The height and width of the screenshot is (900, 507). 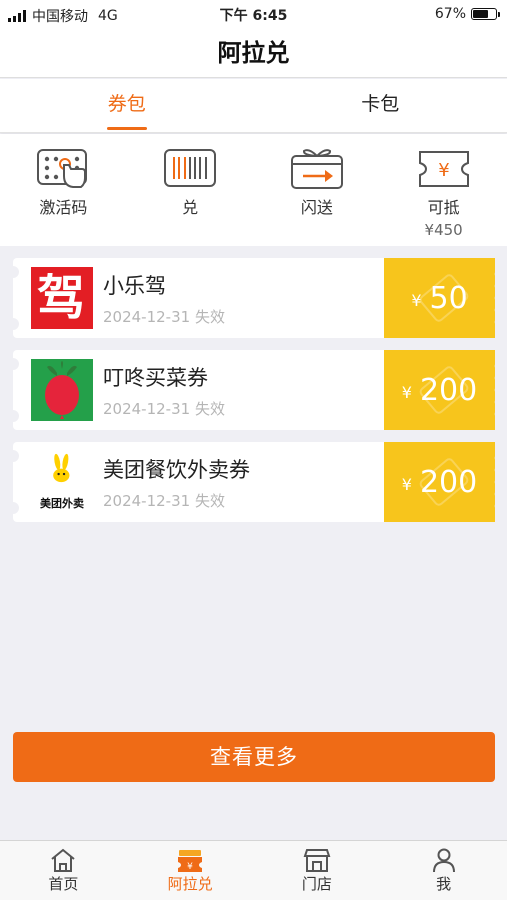 I want to click on action-label: 可抵, so click(x=443, y=207).